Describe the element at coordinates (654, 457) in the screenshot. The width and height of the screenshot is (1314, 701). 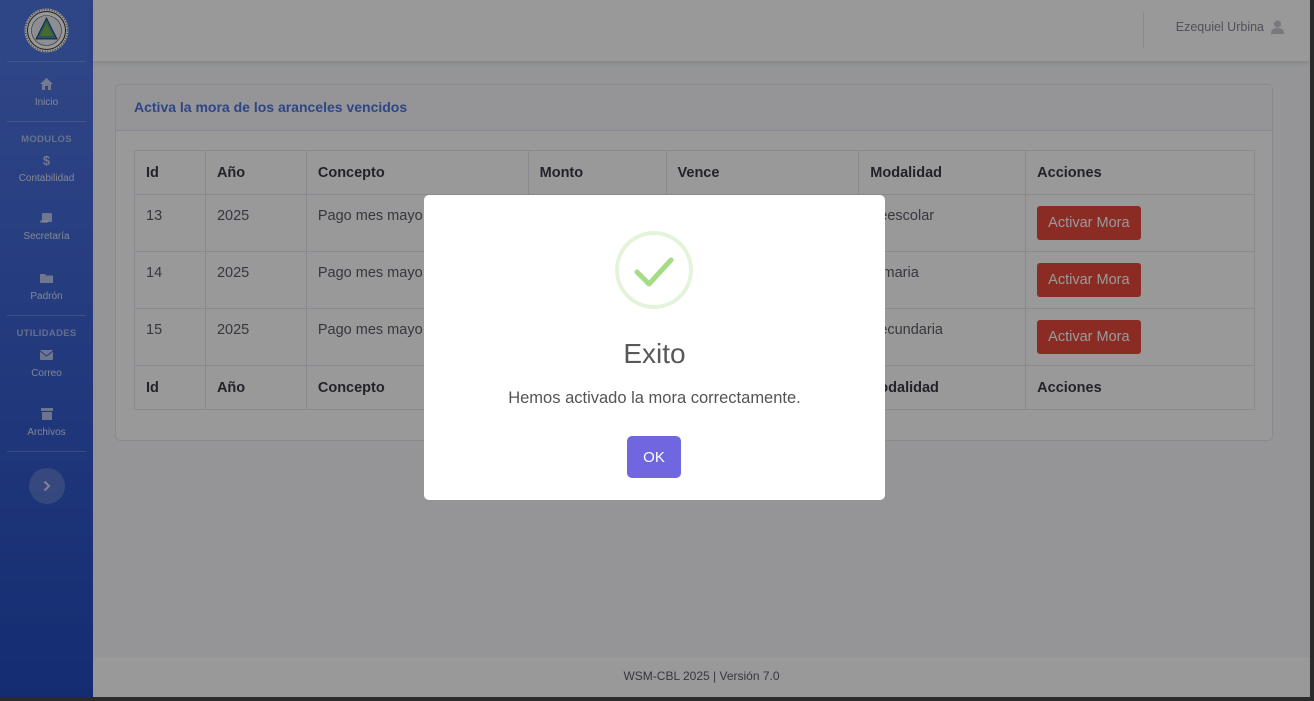
I see `ok-button: OK` at that location.